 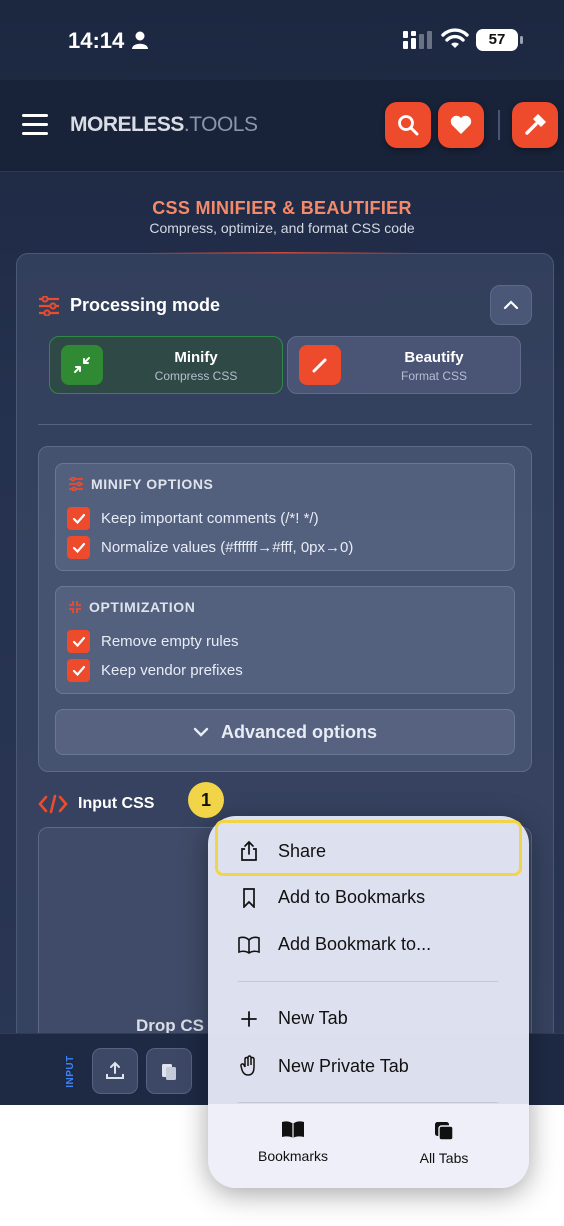 What do you see at coordinates (444, 1143) in the screenshot?
I see `footer-all-tabs-button: All Tabs` at bounding box center [444, 1143].